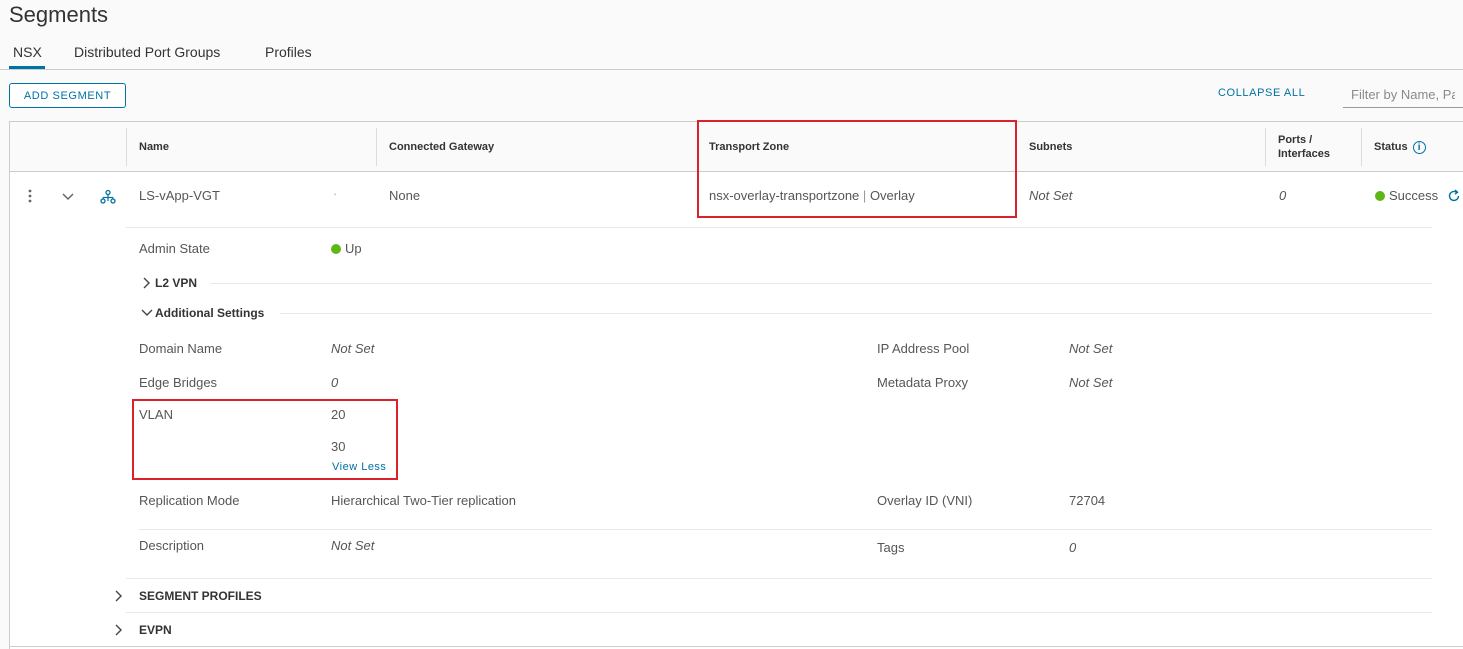 The height and width of the screenshot is (649, 1463). Describe the element at coordinates (179, 195) in the screenshot. I see `segment-name: LS-vApp-VGT` at that location.